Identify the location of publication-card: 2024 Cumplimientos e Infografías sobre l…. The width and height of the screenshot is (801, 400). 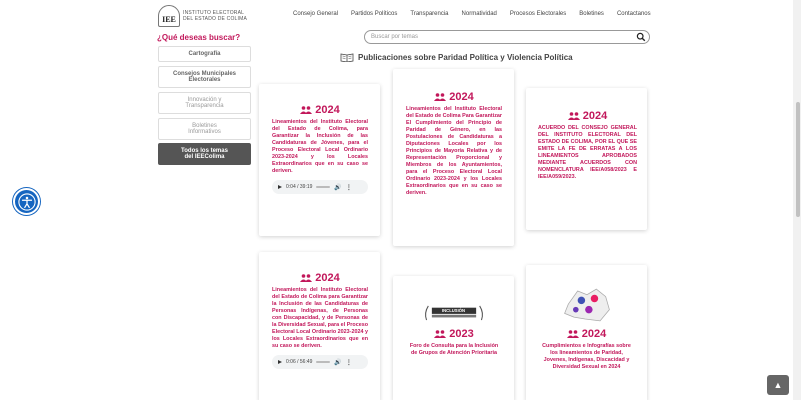
(586, 332).